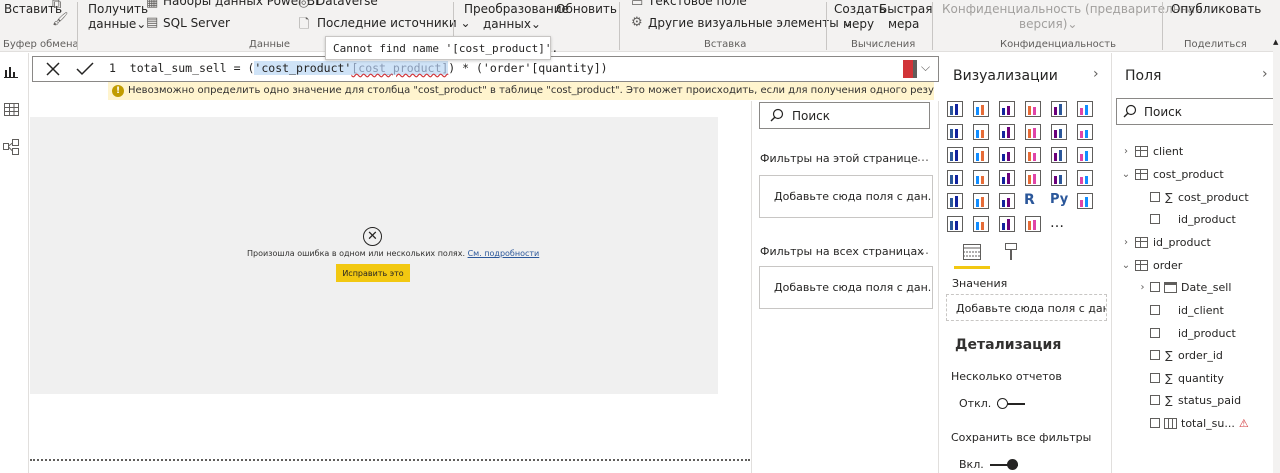 The image size is (1280, 473). Describe the element at coordinates (1195, 400) in the screenshot. I see `field-status-paid: ∑ status_paid` at that location.